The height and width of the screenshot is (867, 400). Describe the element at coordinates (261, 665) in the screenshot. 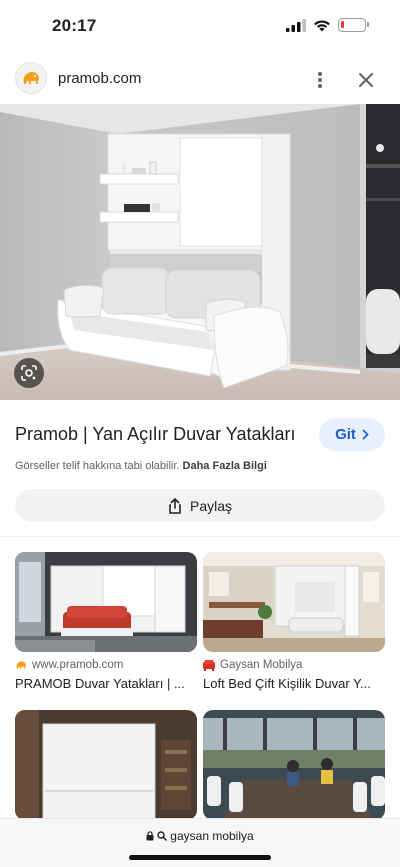

I see `card-source-name: Gaysan Mobilya` at that location.